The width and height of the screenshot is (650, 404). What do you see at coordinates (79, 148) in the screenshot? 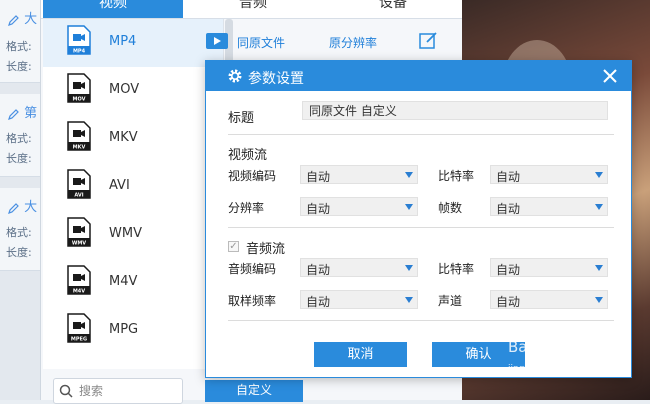
I see `svg-text: MKV` at bounding box center [79, 148].